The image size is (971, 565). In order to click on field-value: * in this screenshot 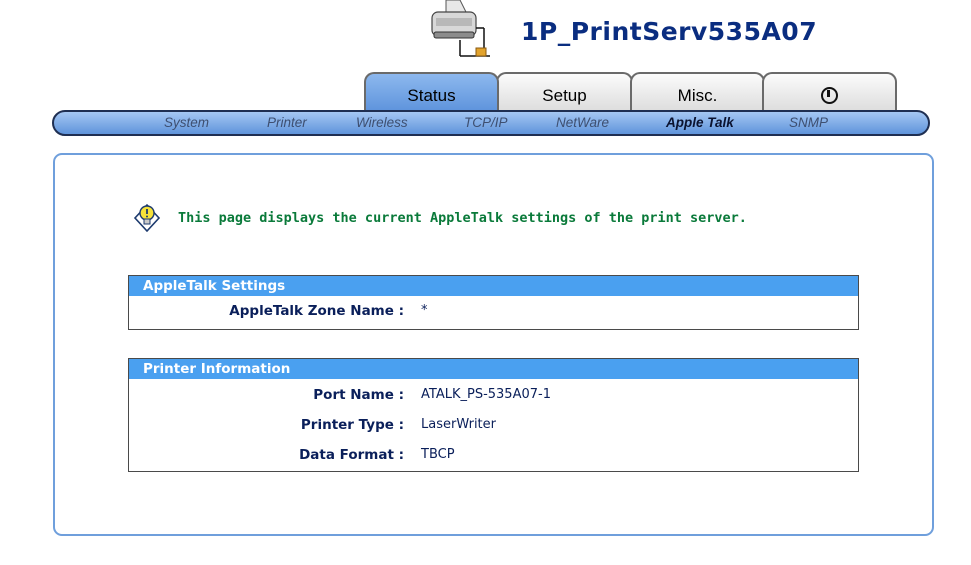, I will do `click(424, 310)`.